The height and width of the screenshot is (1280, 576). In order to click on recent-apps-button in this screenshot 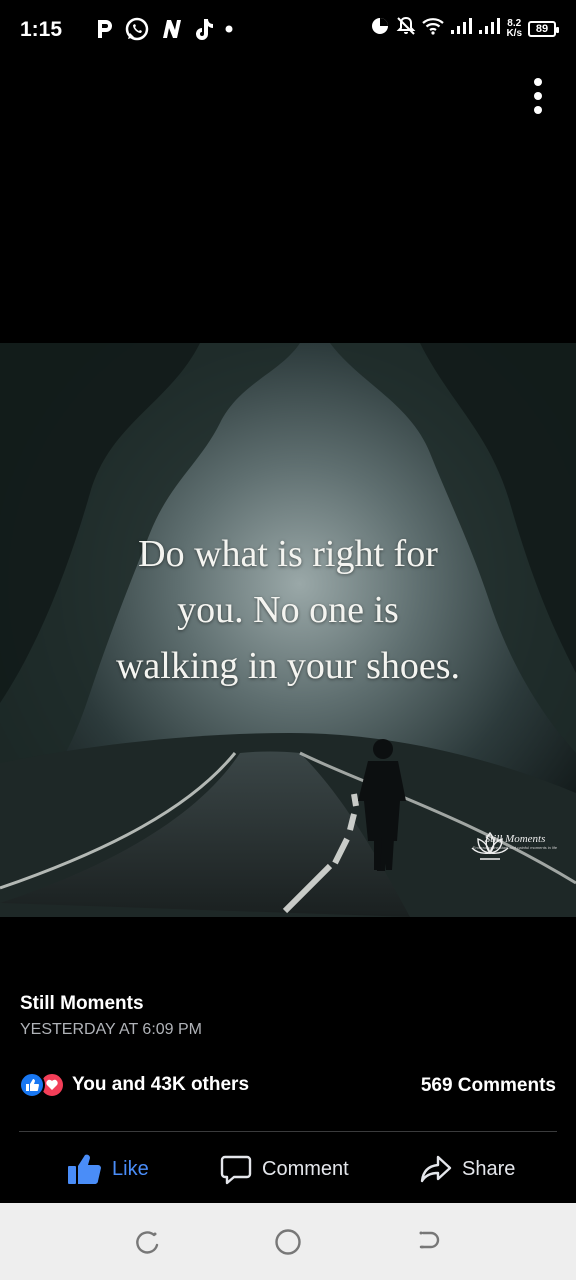, I will do `click(147, 1242)`.